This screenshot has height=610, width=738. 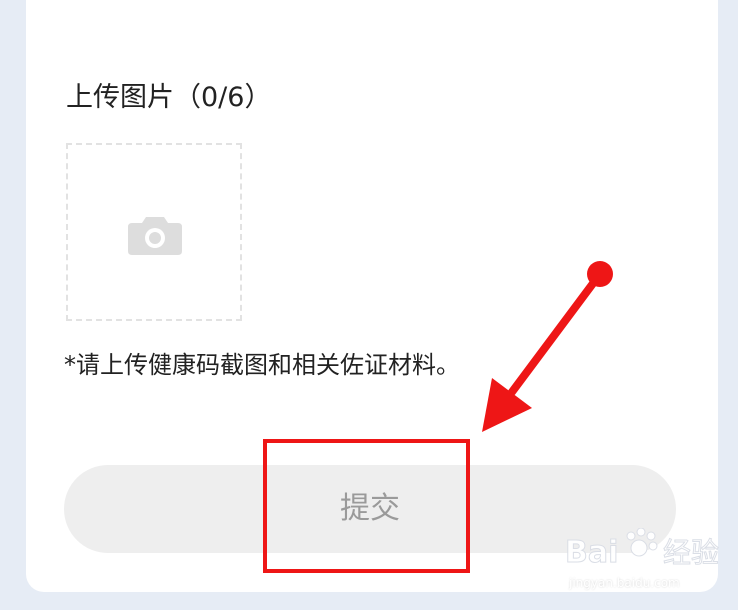 I want to click on baidu-jingyan-watermark: Bai 经验 jingyan.baidu.com, so click(x=645, y=563).